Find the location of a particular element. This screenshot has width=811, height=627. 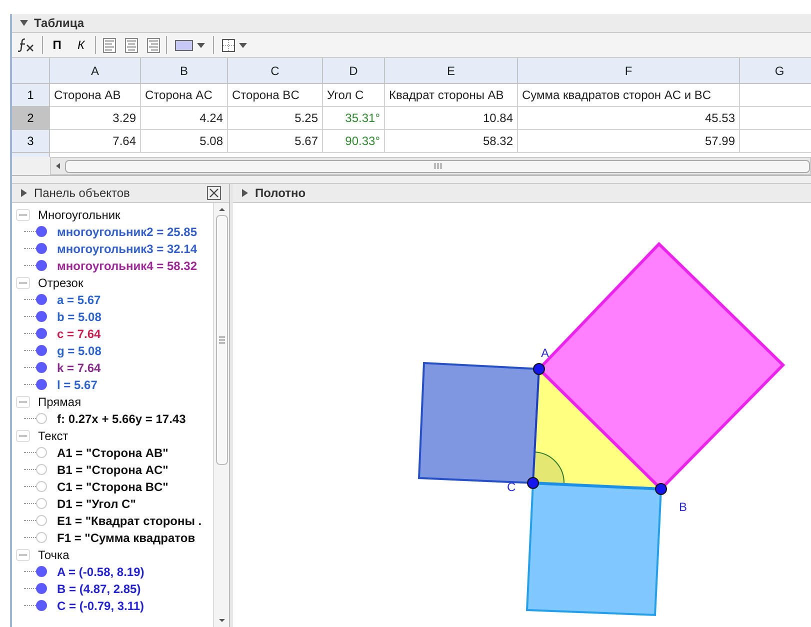

object-entry: a = 5.67 is located at coordinates (79, 299).